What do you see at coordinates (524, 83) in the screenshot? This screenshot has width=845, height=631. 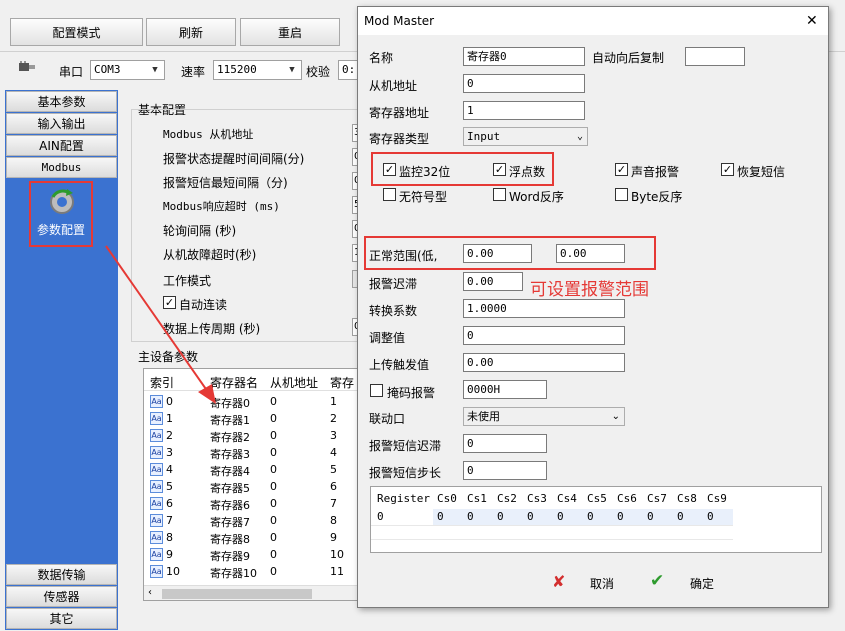 I see `slave-addr-input: 0` at bounding box center [524, 83].